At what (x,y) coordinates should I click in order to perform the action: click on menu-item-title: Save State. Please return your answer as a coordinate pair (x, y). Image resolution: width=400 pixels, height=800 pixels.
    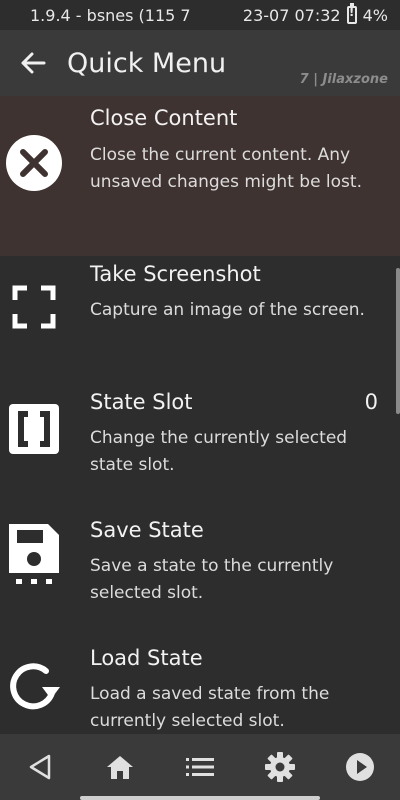
    Looking at the image, I should click on (147, 530).